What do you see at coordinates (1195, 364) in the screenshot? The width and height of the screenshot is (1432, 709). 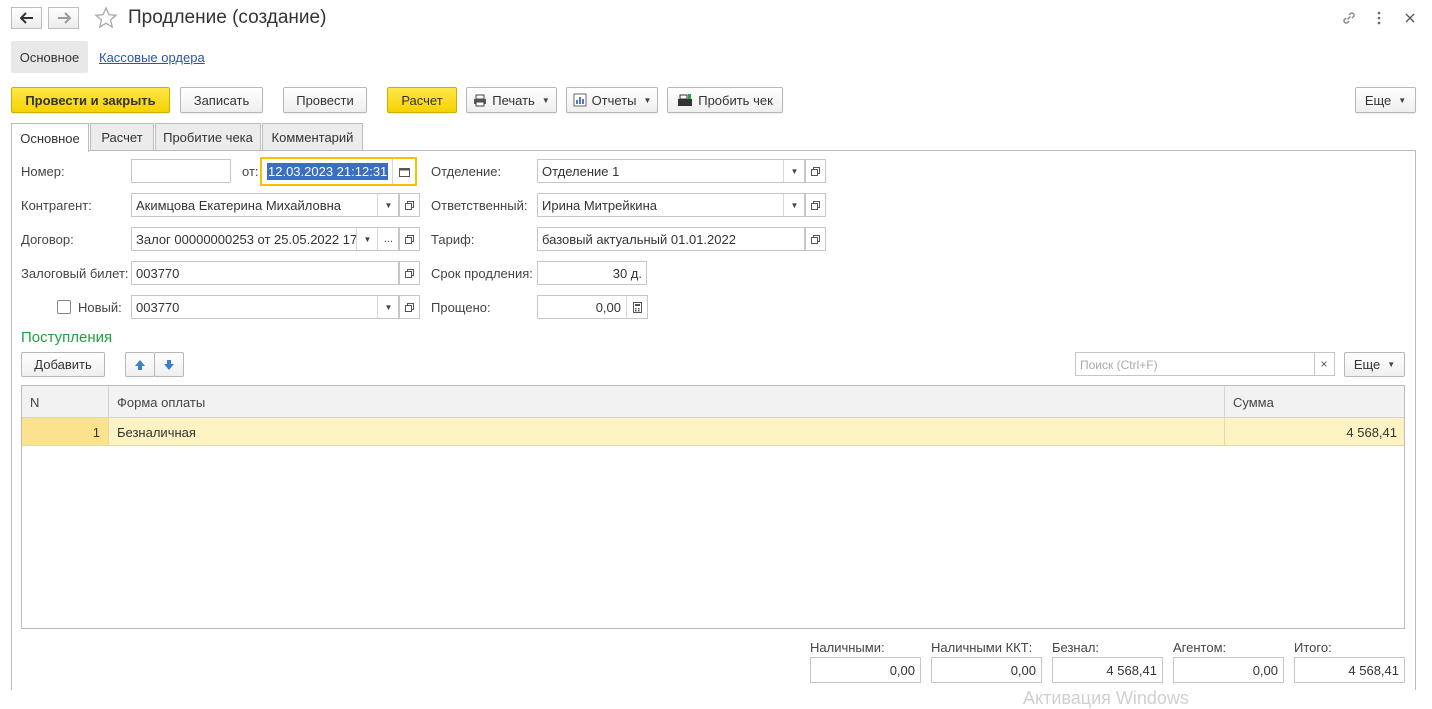 I see `search-input: Поиск (Ctrl+F)` at bounding box center [1195, 364].